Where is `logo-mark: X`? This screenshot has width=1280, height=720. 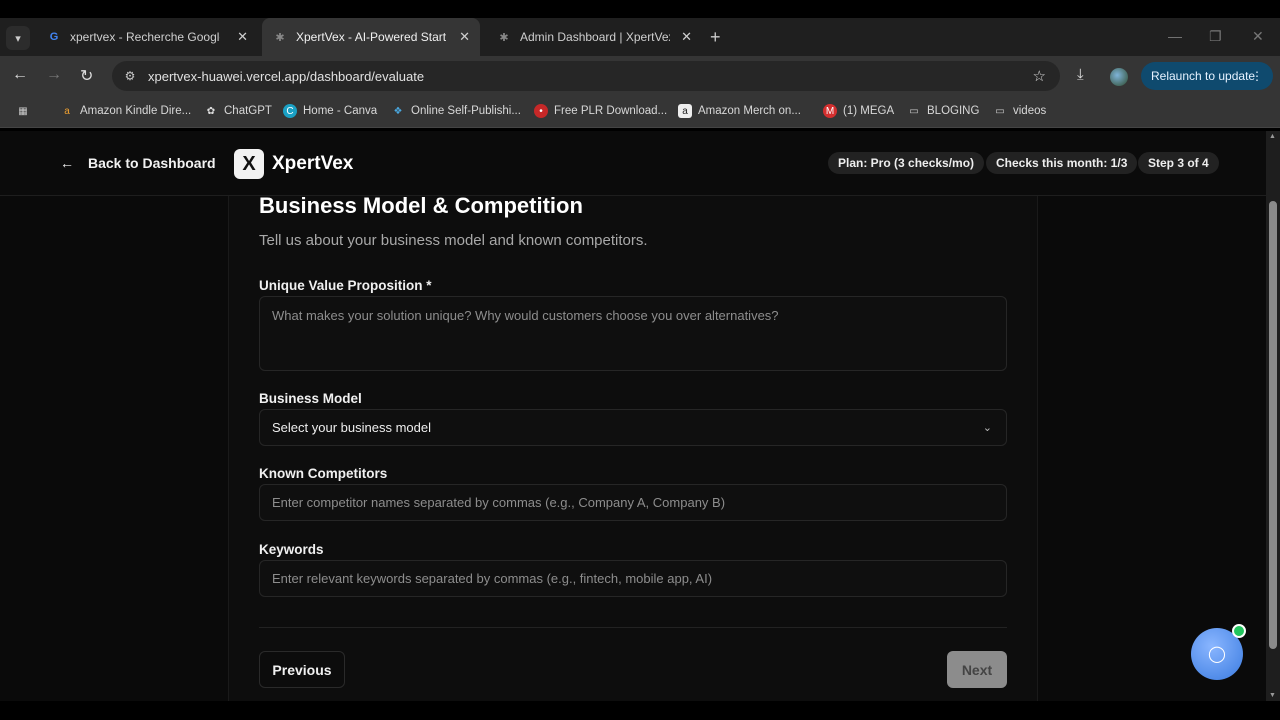 logo-mark: X is located at coordinates (249, 164).